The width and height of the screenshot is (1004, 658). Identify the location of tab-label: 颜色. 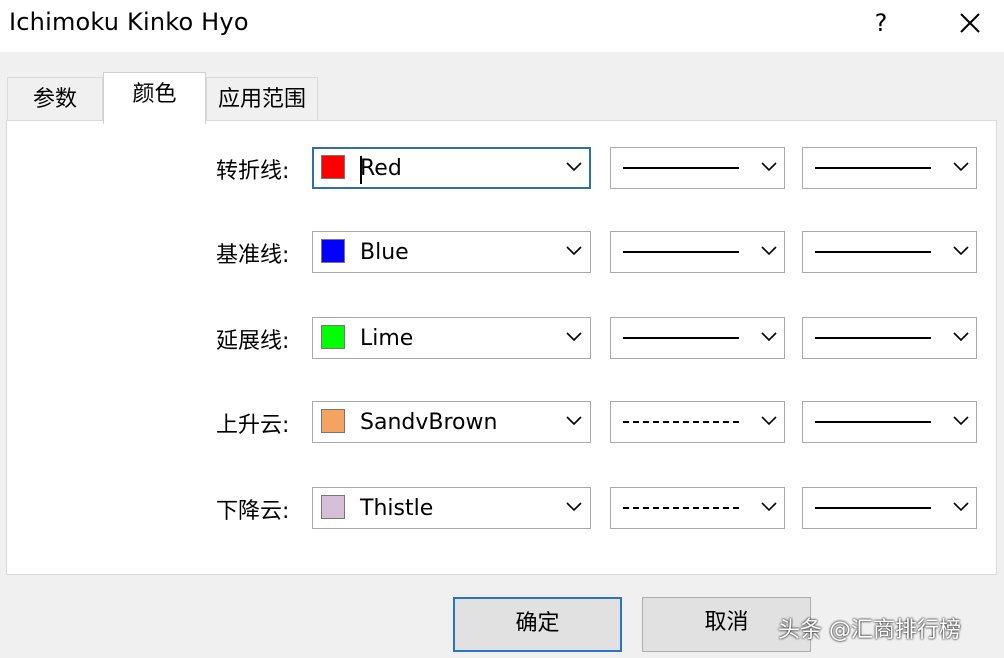
(154, 94).